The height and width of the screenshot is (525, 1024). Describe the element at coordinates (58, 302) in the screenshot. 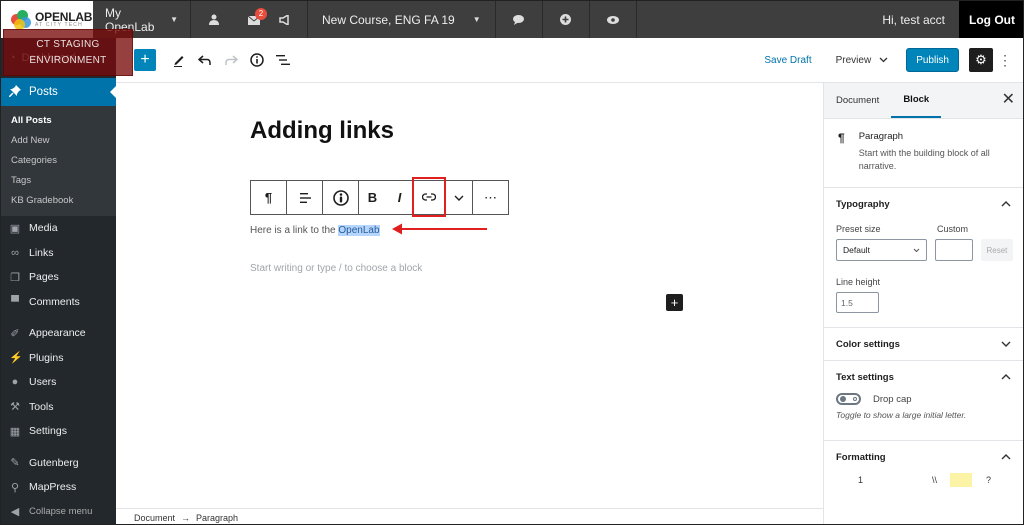

I see `sidebar-item-comments: ▀ Comments` at that location.